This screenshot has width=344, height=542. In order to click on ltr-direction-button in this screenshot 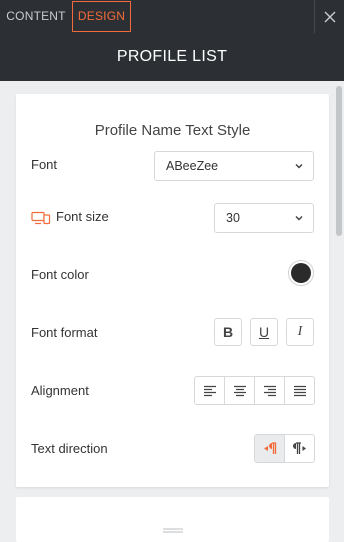, I will do `click(299, 448)`.